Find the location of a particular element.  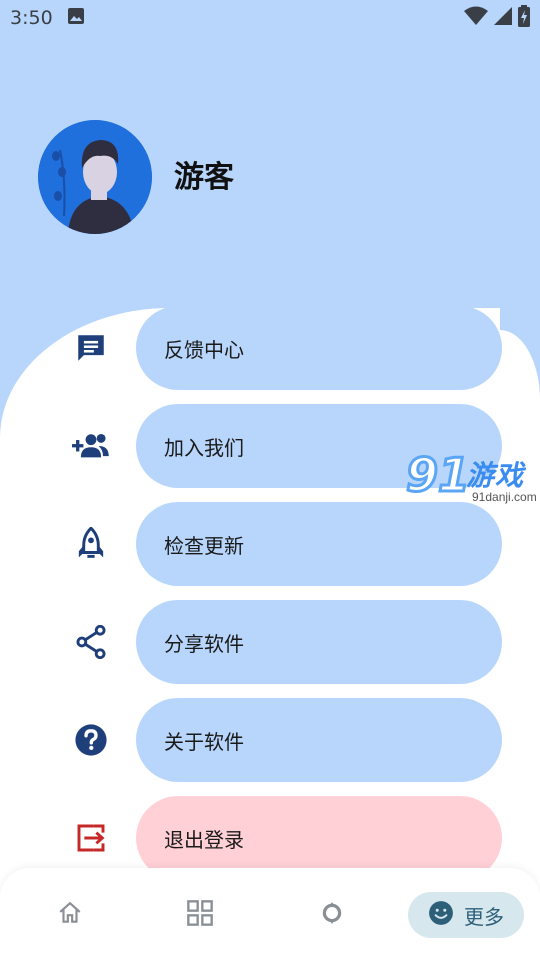

smile-icon is located at coordinates (441, 915).